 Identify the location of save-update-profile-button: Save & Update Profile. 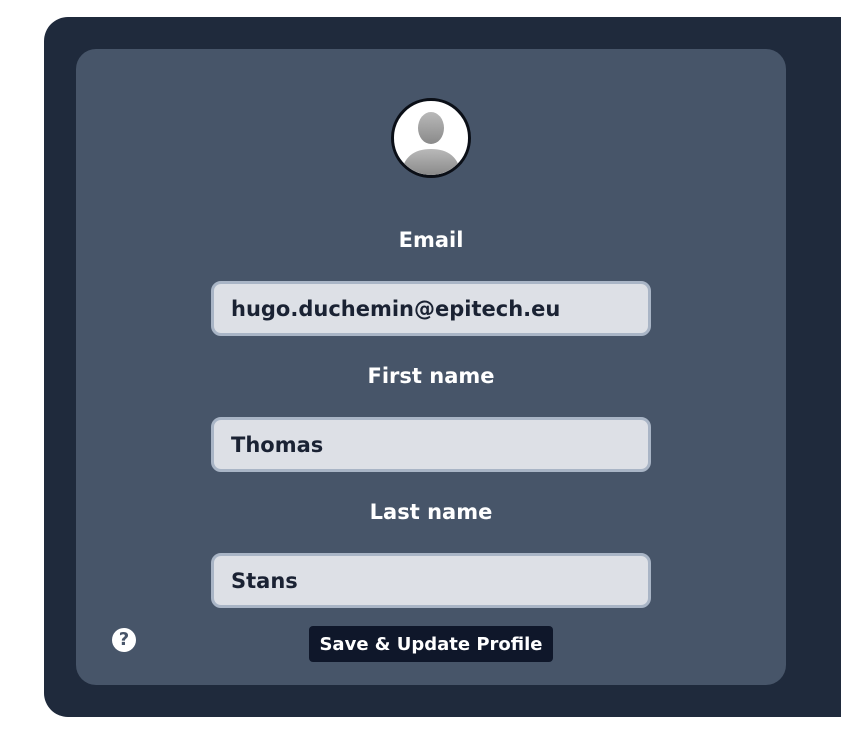
(431, 644).